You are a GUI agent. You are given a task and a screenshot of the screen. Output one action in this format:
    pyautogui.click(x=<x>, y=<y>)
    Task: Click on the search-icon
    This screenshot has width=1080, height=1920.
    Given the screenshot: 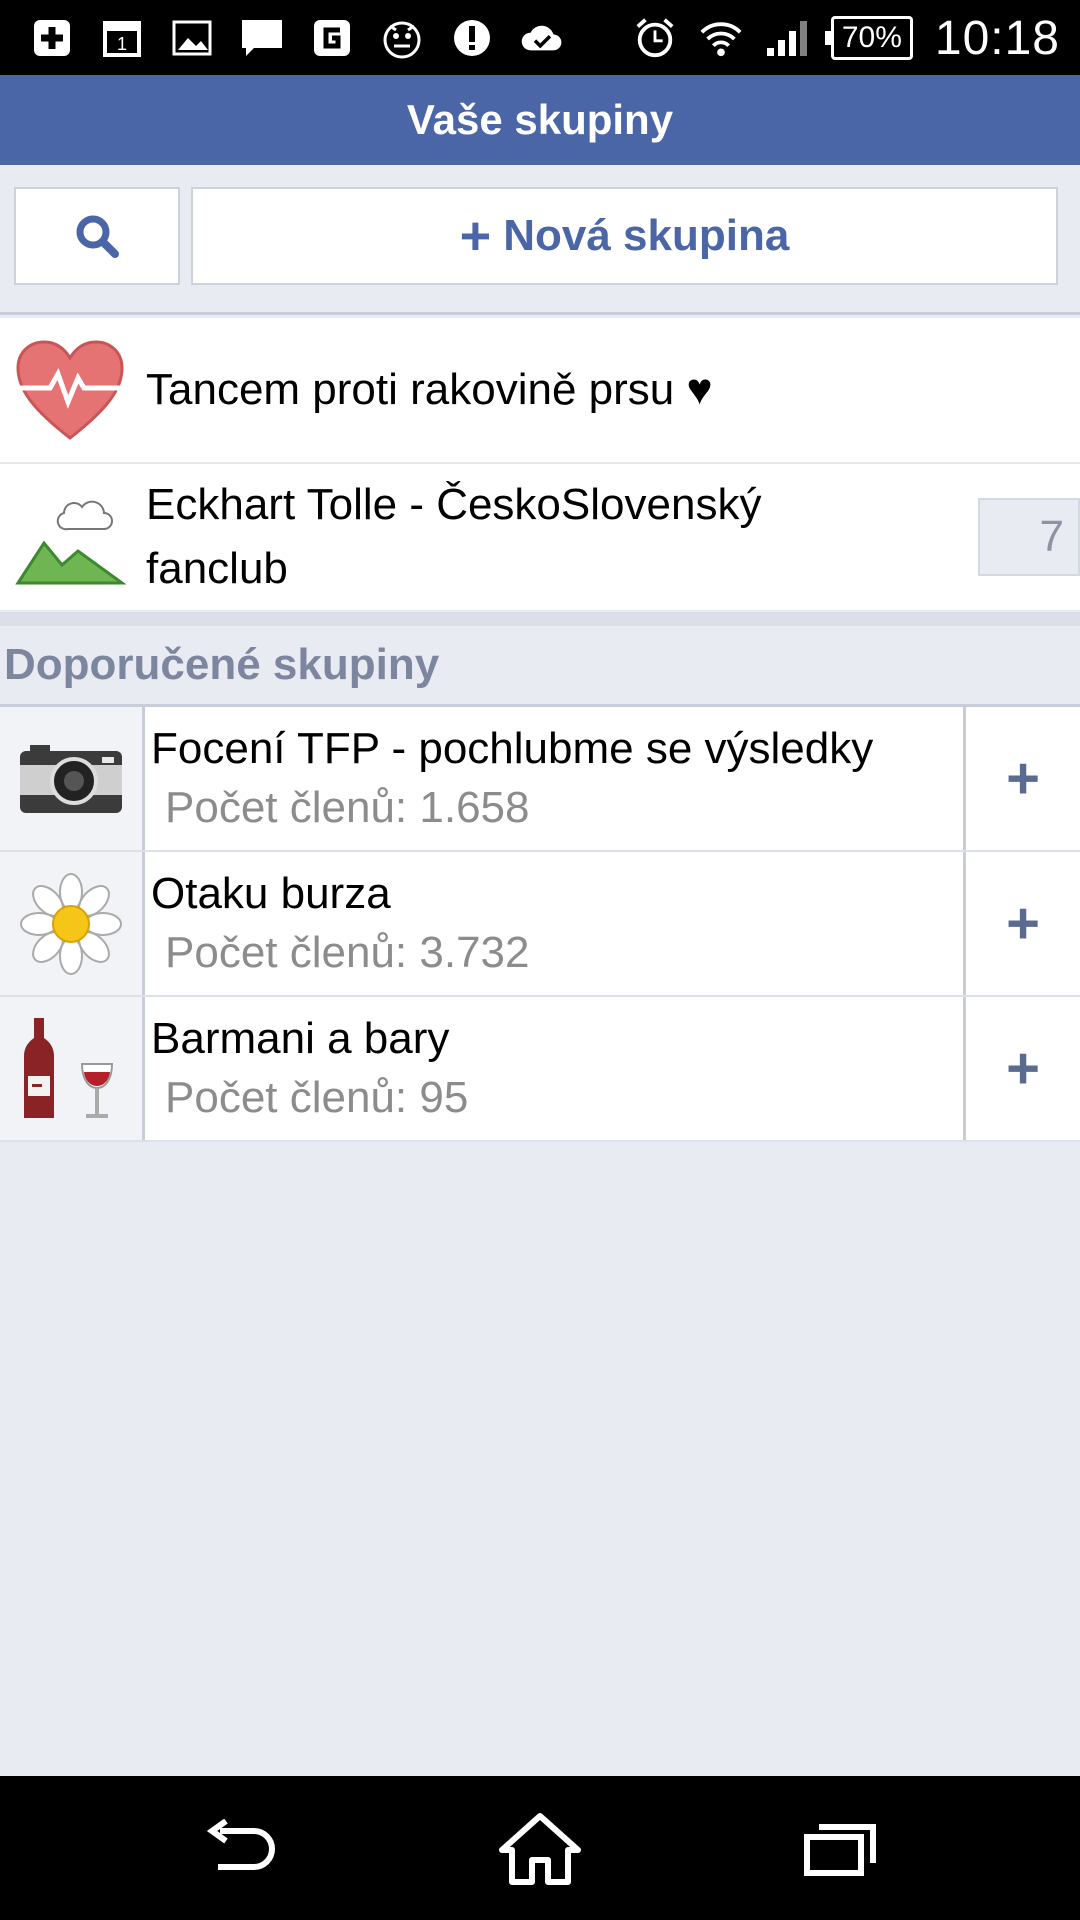 What is the action you would take?
    pyautogui.click(x=97, y=236)
    